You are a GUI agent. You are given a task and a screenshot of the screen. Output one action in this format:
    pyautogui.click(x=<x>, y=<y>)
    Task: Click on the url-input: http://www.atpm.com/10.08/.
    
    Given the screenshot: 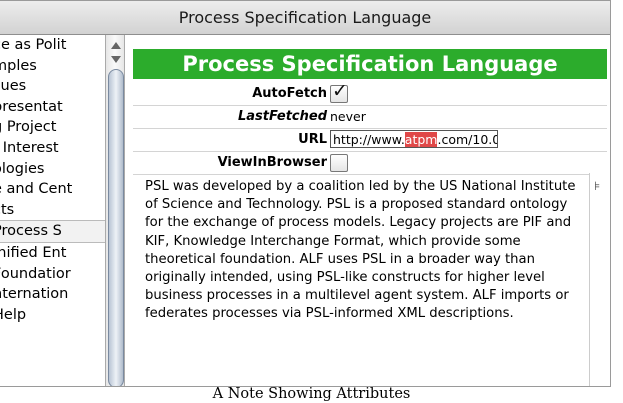 What is the action you would take?
    pyautogui.click(x=414, y=139)
    